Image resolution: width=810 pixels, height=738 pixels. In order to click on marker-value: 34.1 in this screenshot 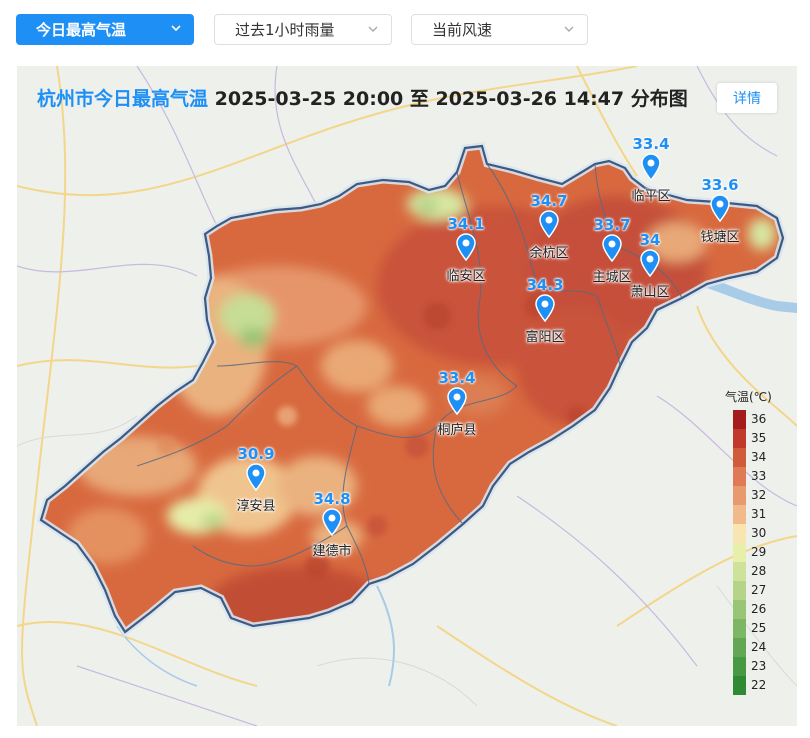, I will do `click(466, 224)`.